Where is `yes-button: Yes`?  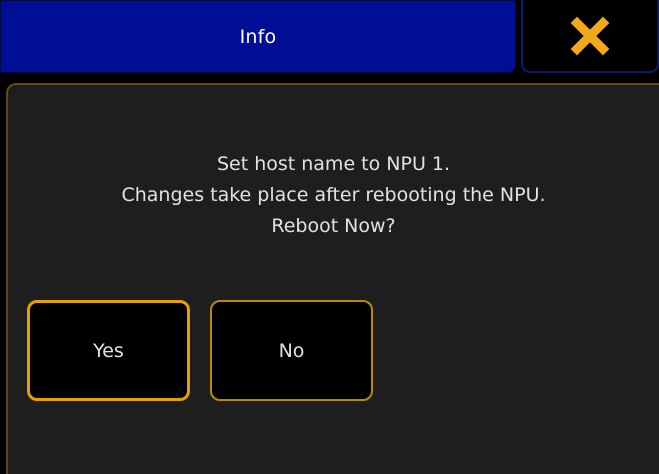
yes-button: Yes is located at coordinates (108, 350).